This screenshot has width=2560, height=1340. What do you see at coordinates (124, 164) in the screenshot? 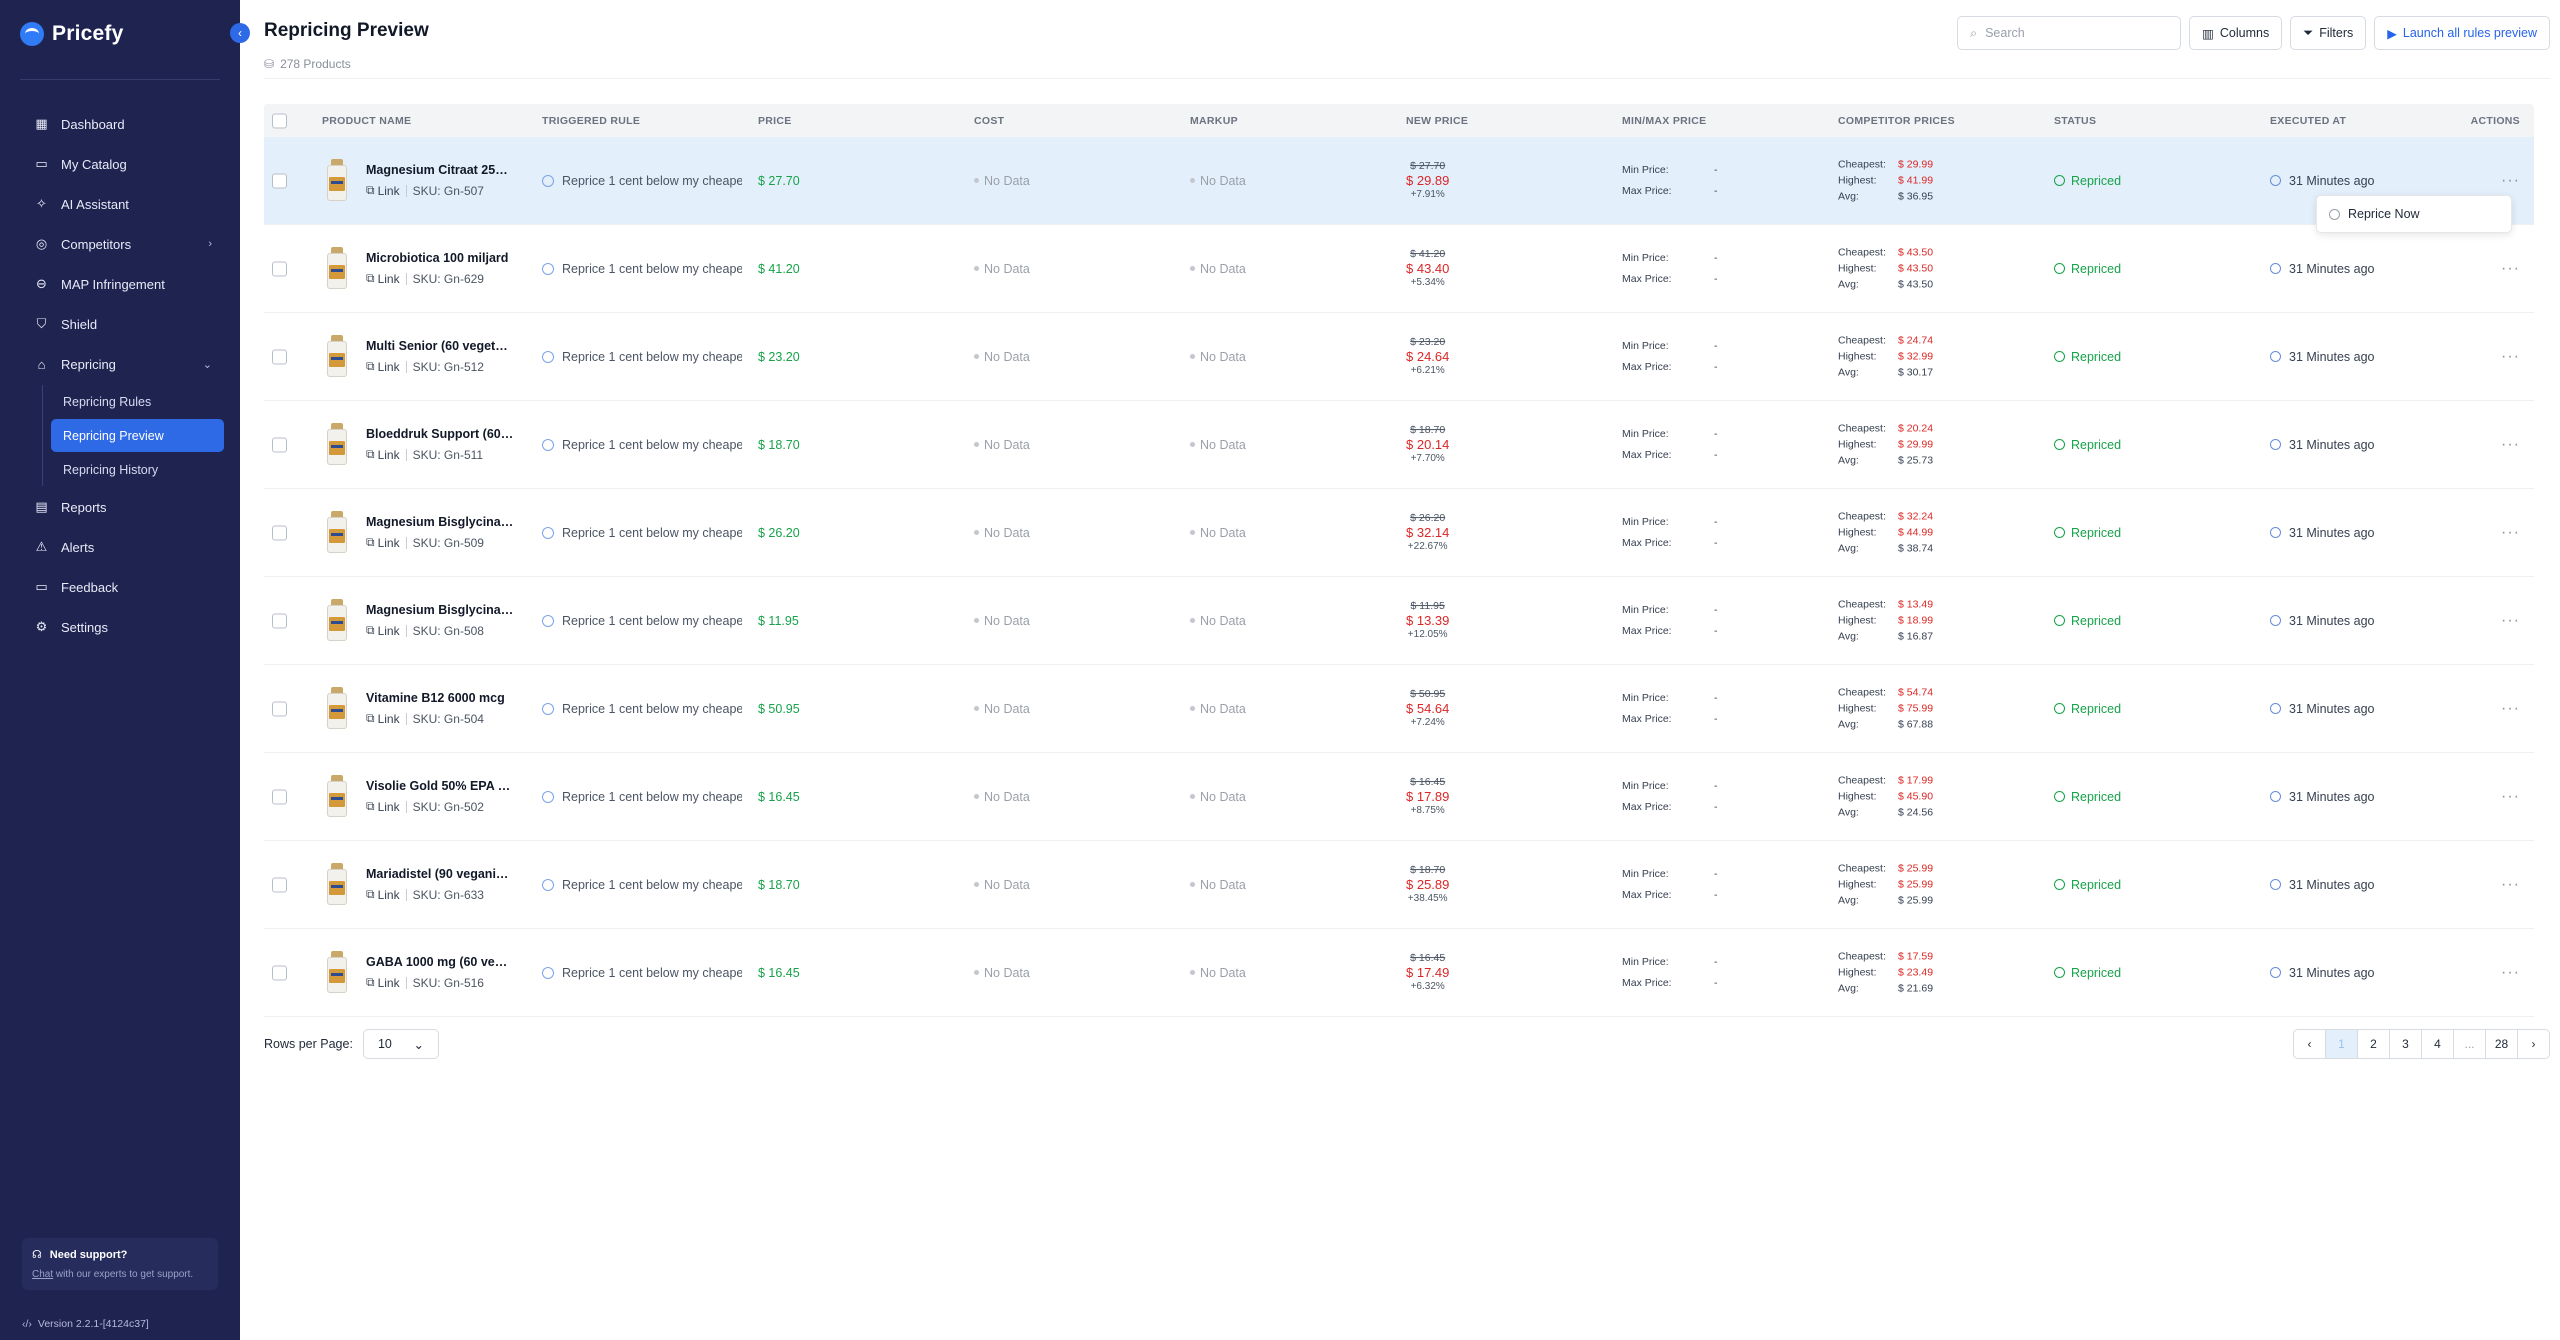
I see `sidebar-item-my-catalog: ▭ My Catalog` at bounding box center [124, 164].